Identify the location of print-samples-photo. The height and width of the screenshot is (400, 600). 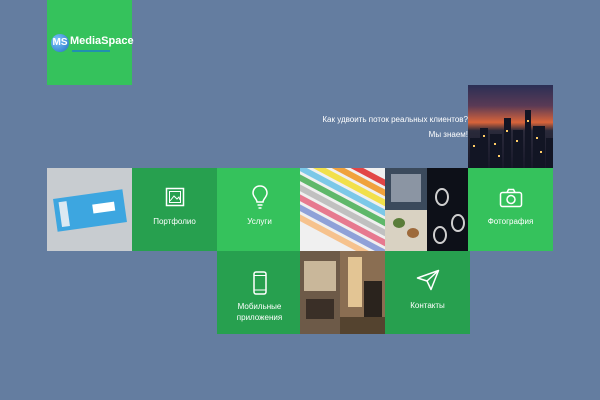
(342, 209).